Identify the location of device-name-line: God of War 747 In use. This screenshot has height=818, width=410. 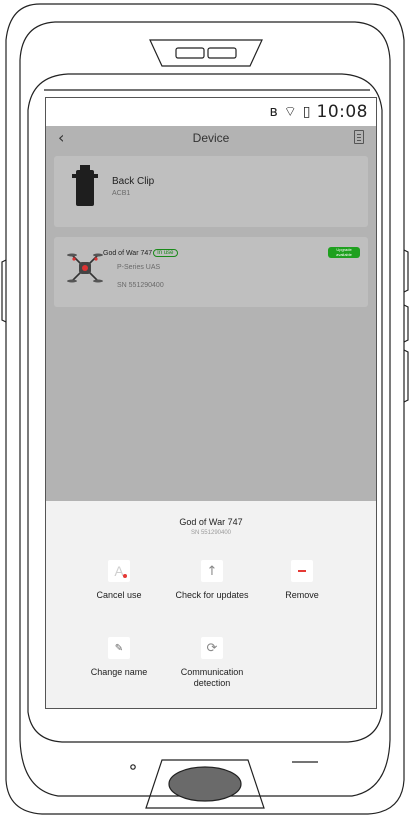
(140, 253).